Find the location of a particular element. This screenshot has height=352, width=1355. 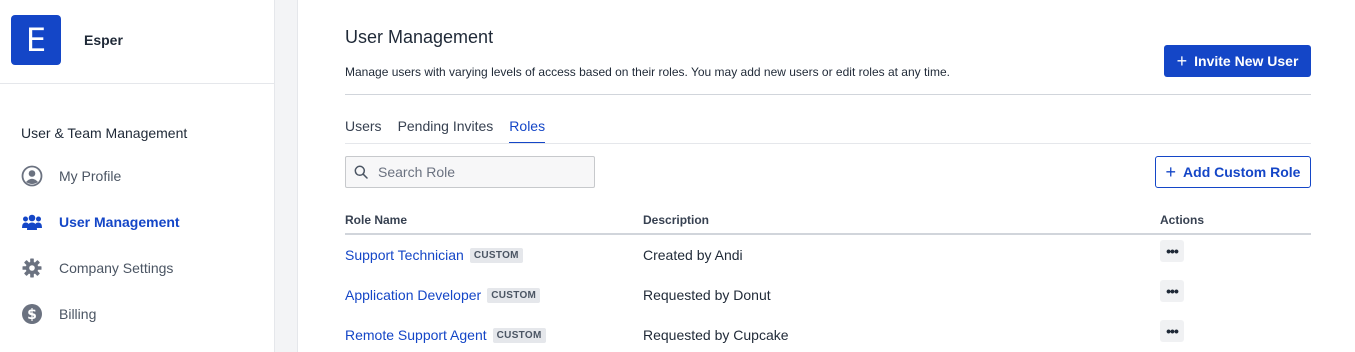

add-button-label: Add Custom Role is located at coordinates (1242, 172).